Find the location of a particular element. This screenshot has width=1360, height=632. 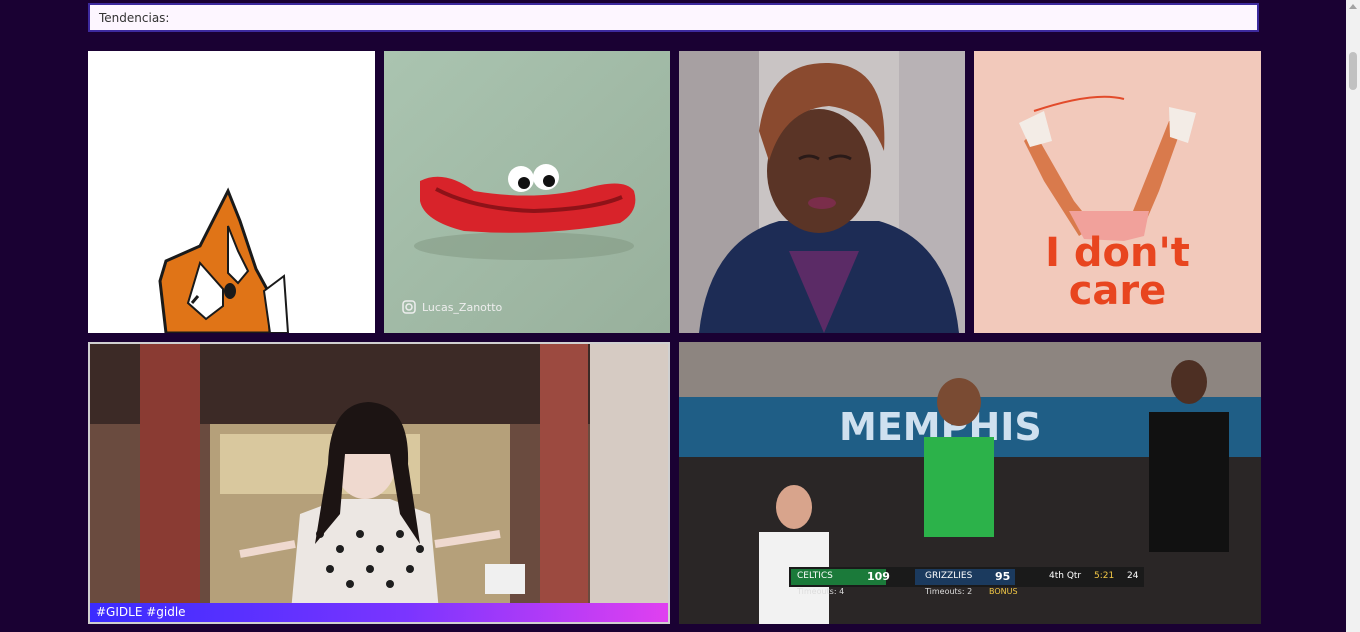

gif-tile-fox is located at coordinates (231, 192).